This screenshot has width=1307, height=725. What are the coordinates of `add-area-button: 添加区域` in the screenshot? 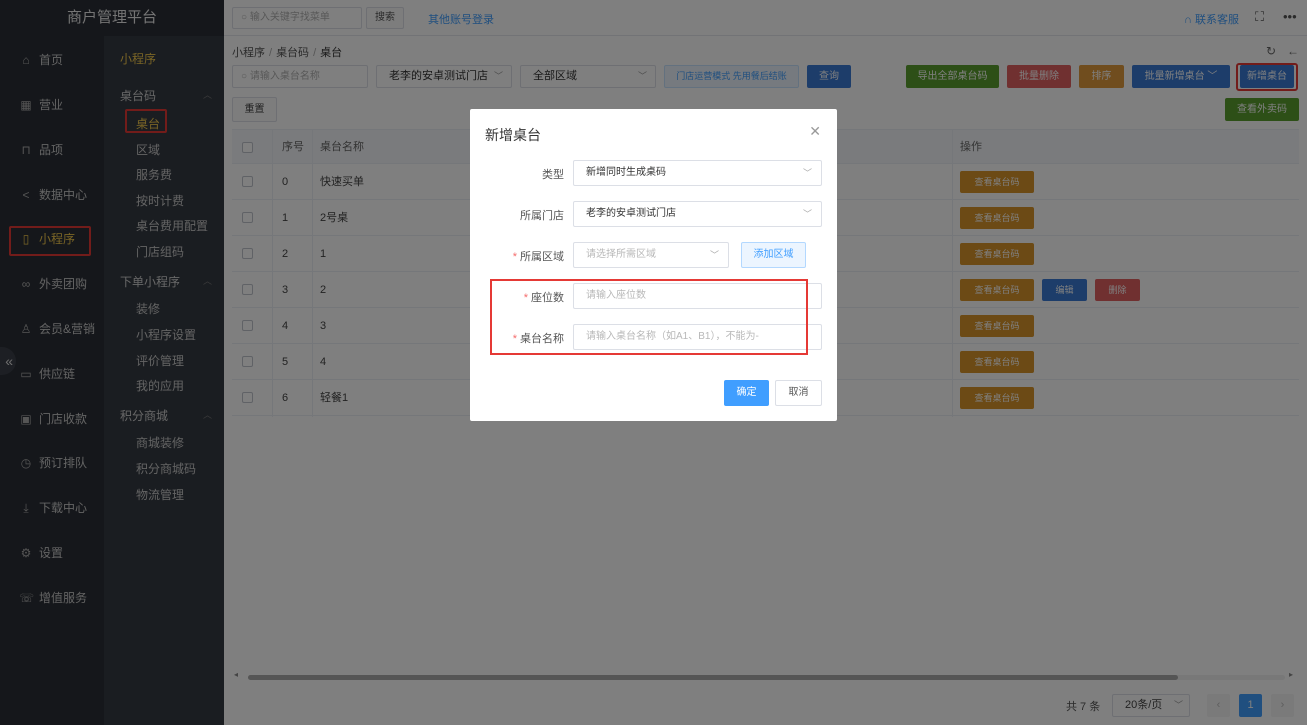 It's located at (773, 255).